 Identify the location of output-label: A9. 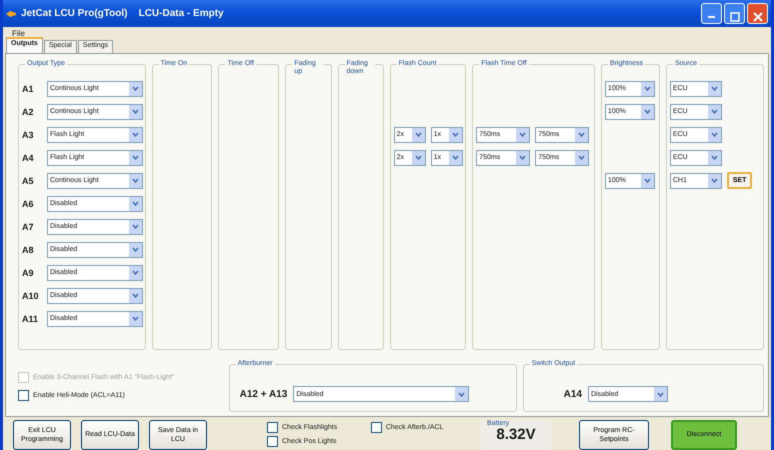
(28, 273).